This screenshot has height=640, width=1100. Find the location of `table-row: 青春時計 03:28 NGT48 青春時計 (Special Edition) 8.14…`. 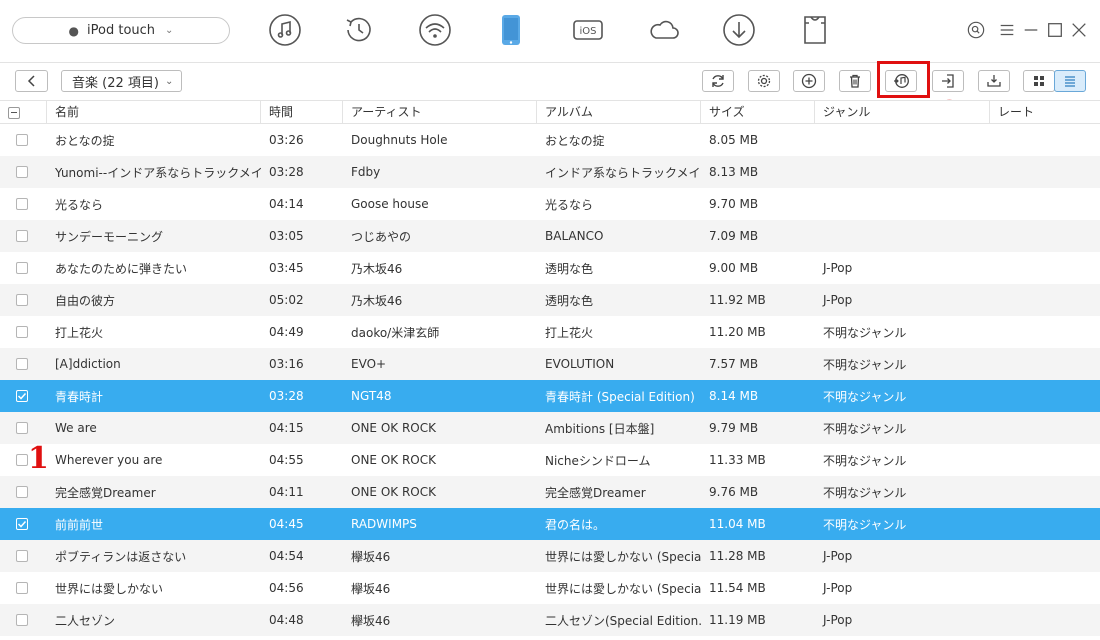

table-row: 青春時計 03:28 NGT48 青春時計 (Special Edition) 8.14… is located at coordinates (550, 396).